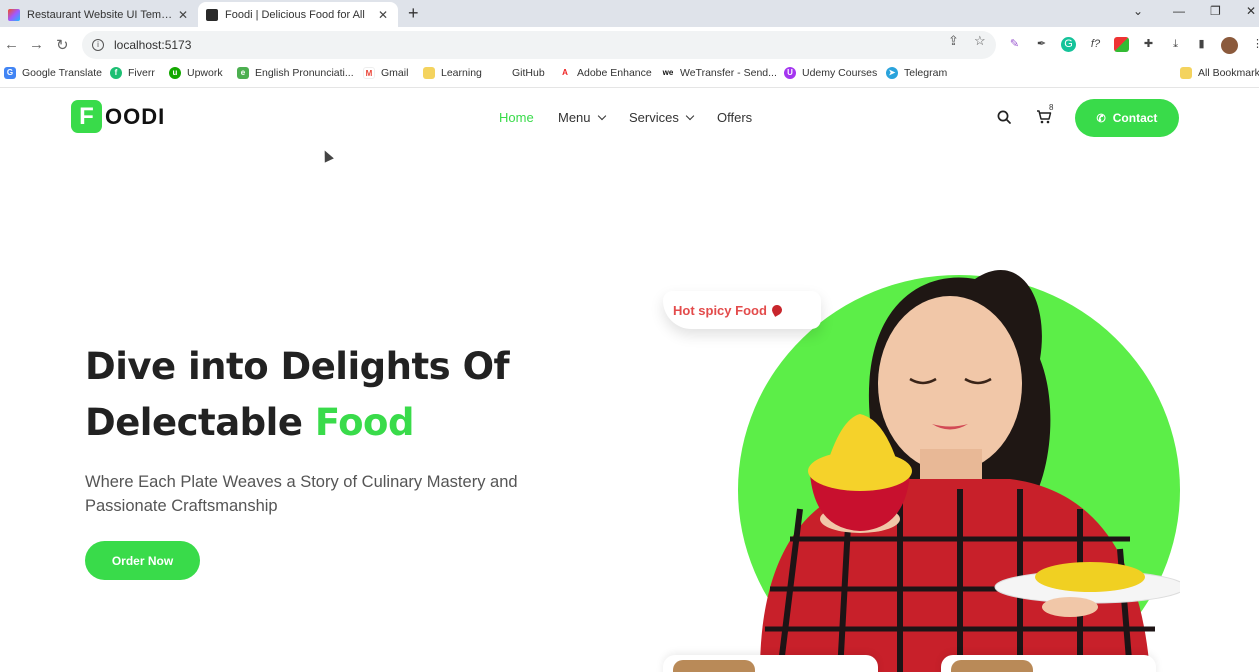 The height and width of the screenshot is (672, 1259). What do you see at coordinates (1148, 44) in the screenshot?
I see `puzzle-extensions-icon: ✚` at bounding box center [1148, 44].